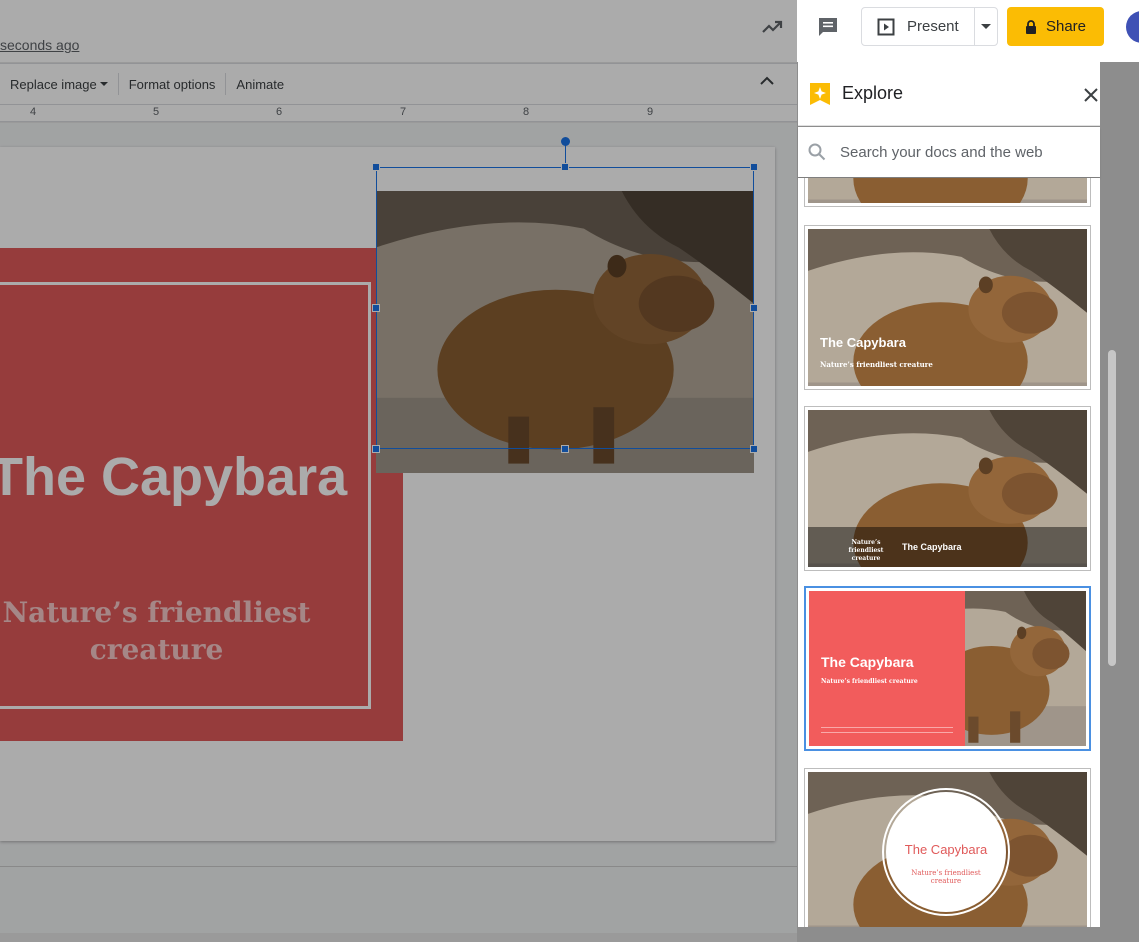 The height and width of the screenshot is (942, 1139). I want to click on ruler-tick: 9, so click(650, 112).